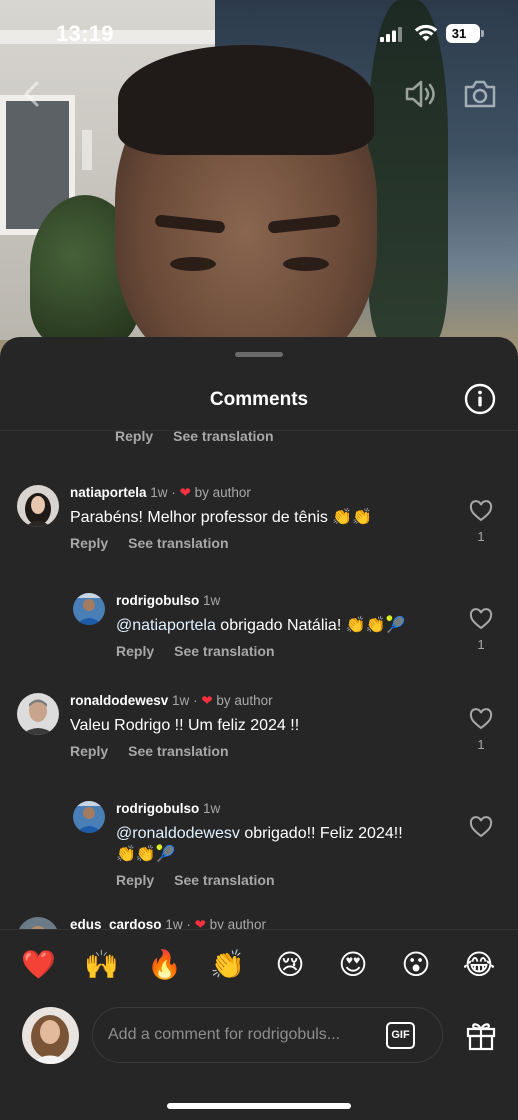 Image resolution: width=518 pixels, height=1120 pixels. I want to click on emoji-clap-button: 👏, so click(227, 965).